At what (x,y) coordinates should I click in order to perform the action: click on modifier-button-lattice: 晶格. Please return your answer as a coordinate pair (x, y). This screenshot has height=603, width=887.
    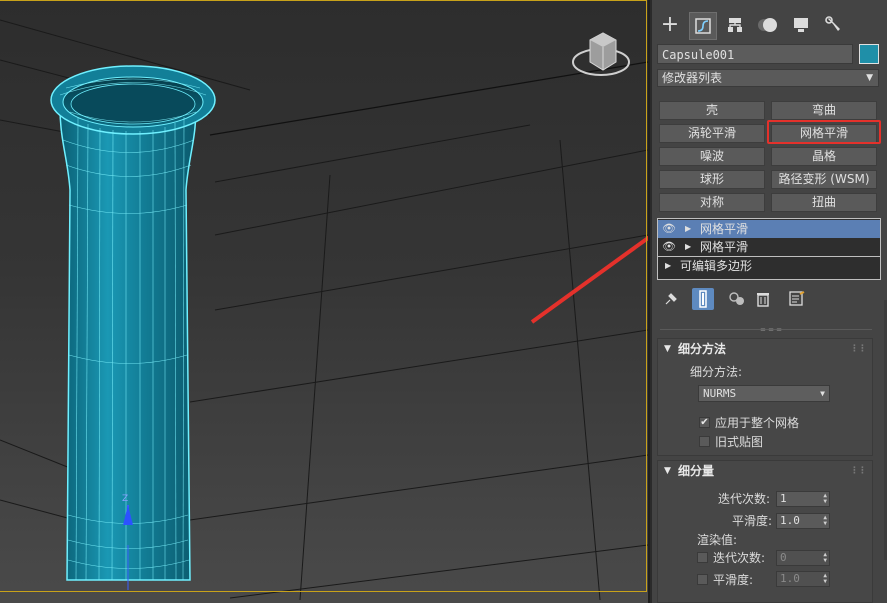
    Looking at the image, I should click on (824, 156).